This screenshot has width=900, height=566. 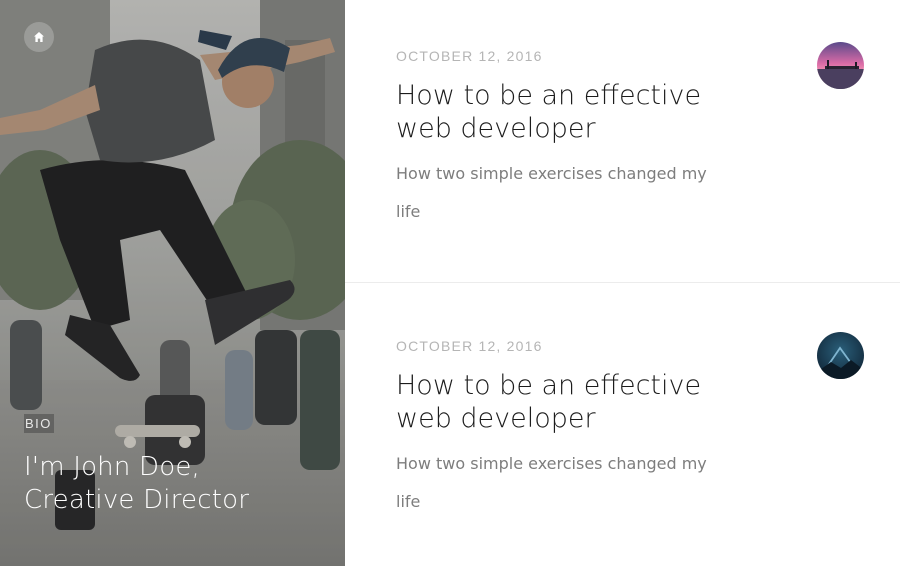 I want to click on post-divider, so click(x=622, y=282).